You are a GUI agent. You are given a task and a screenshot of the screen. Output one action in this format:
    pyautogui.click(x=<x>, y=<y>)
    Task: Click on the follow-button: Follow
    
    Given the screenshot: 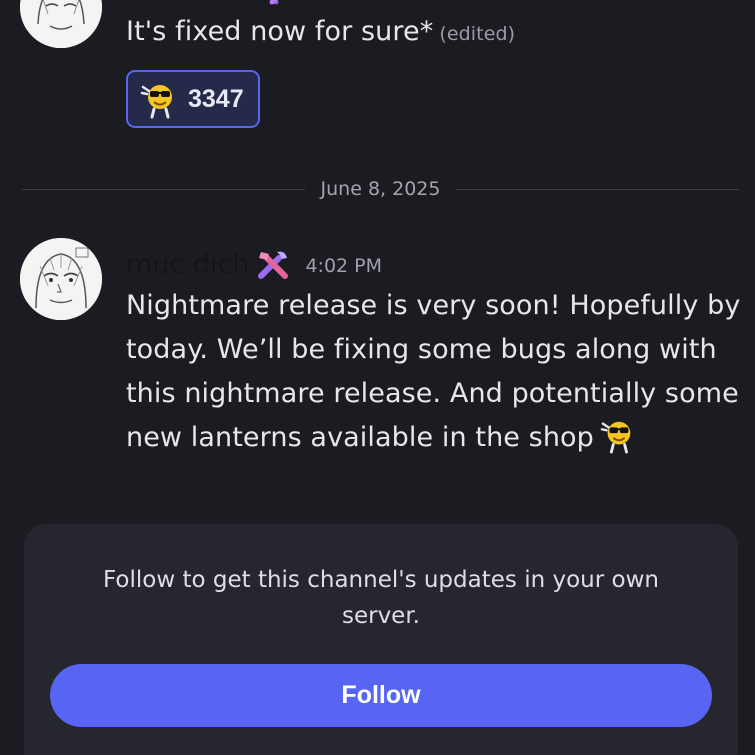 What is the action you would take?
    pyautogui.click(x=381, y=695)
    